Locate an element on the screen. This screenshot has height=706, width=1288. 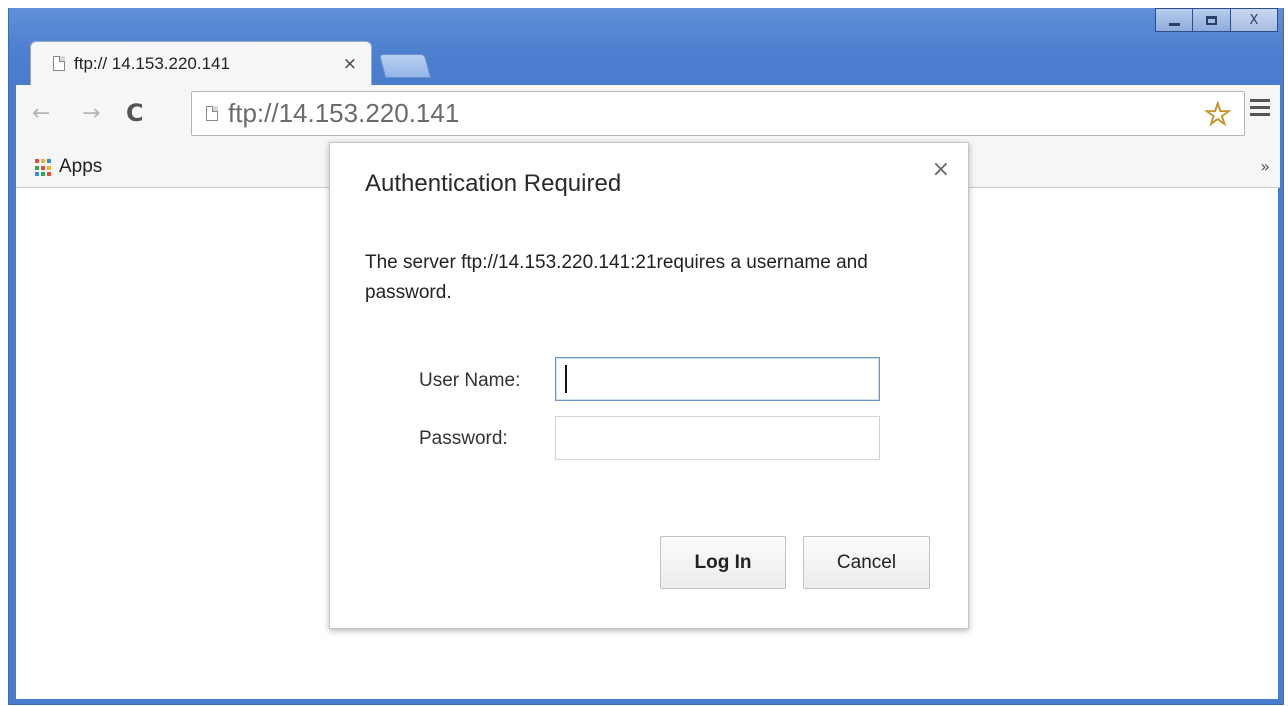
maximize-button is located at coordinates (1212, 20).